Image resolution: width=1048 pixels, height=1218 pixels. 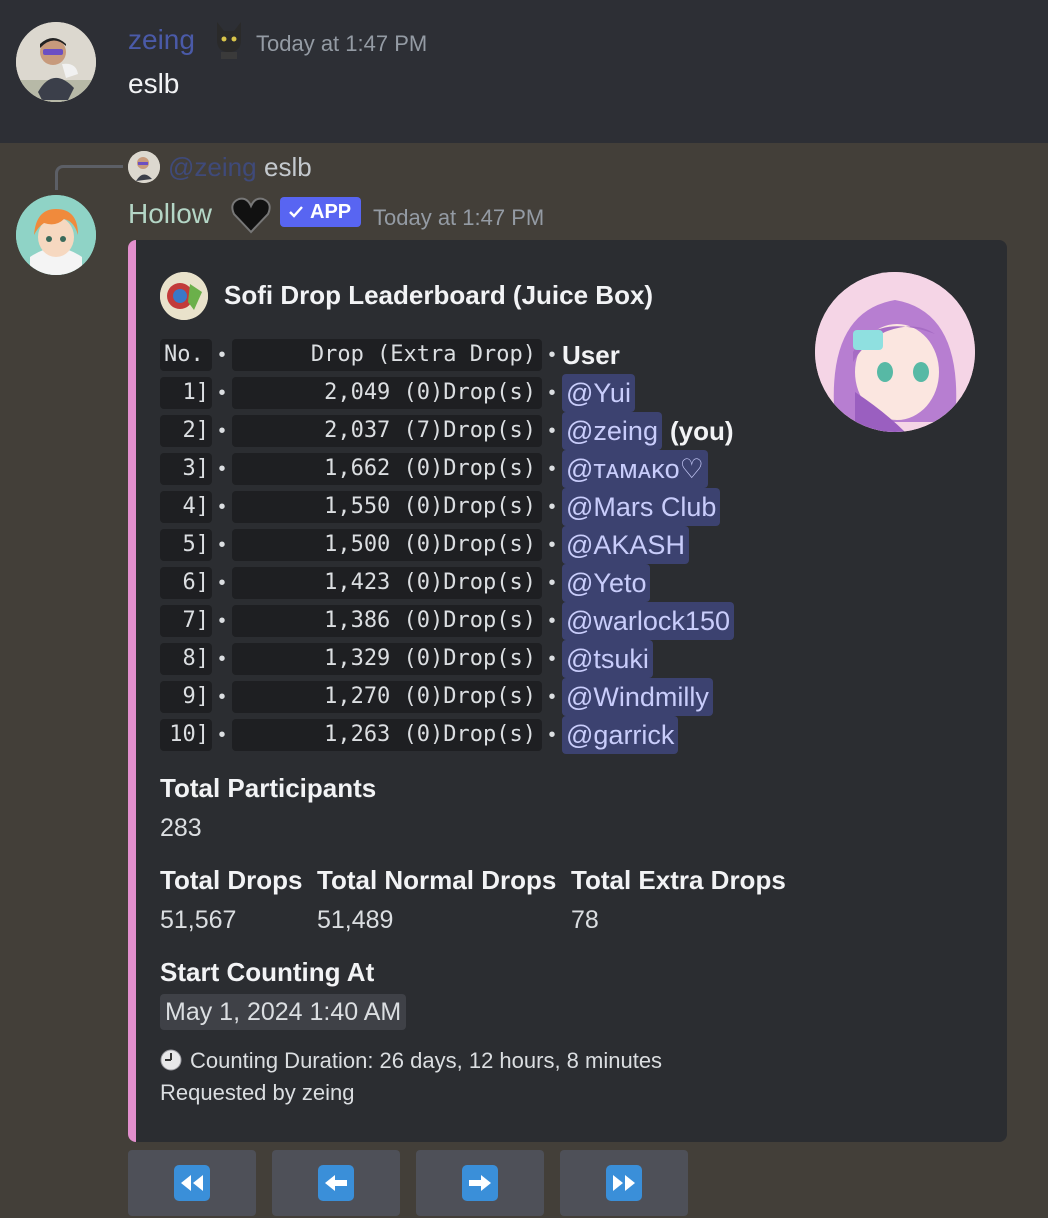 I want to click on arrow-left-icon, so click(x=336, y=1183).